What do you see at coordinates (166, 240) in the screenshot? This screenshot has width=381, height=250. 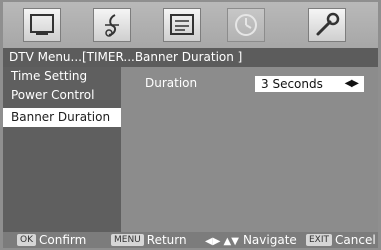 I see `return-label: Return` at bounding box center [166, 240].